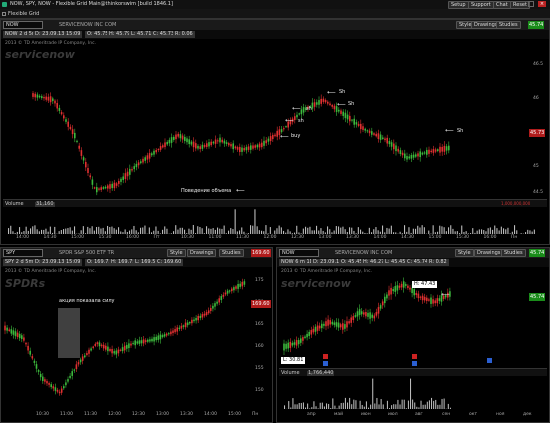 The image size is (550, 423). What do you see at coordinates (202, 253) in the screenshot?
I see `spy-drawings-button: Drawings` at bounding box center [202, 253].